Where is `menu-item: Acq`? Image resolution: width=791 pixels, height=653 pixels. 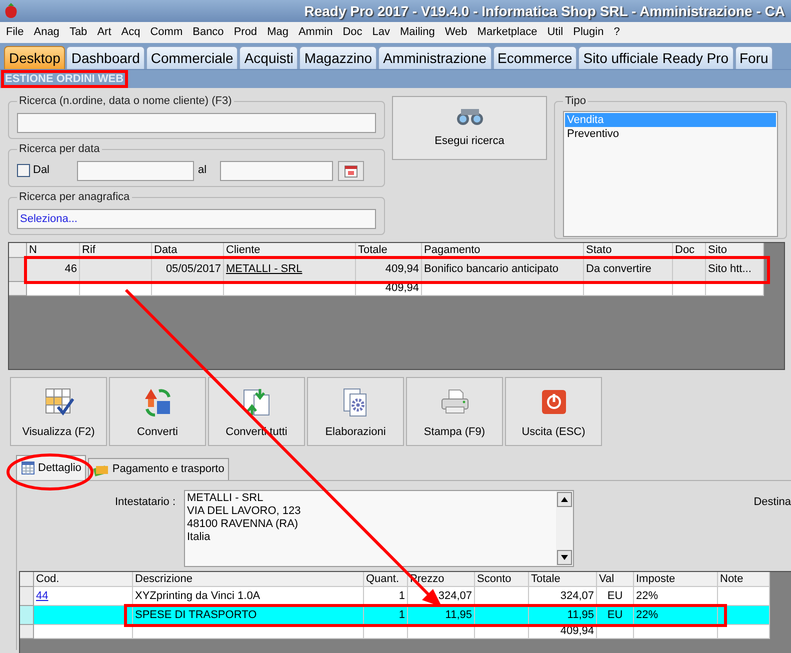 menu-item: Acq is located at coordinates (130, 32).